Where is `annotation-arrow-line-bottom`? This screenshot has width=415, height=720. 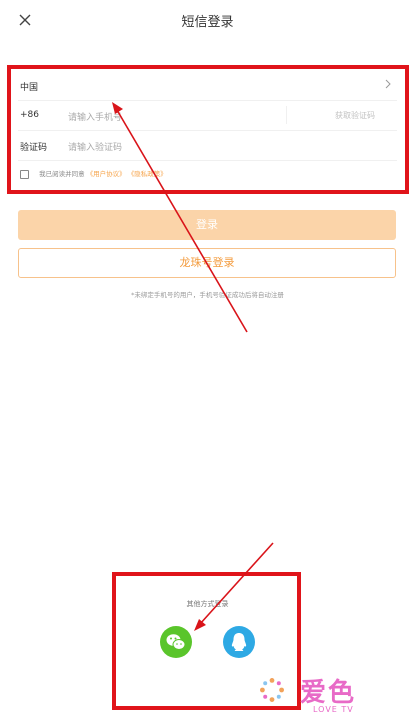
annotation-arrow-line-bottom is located at coordinates (236, 583).